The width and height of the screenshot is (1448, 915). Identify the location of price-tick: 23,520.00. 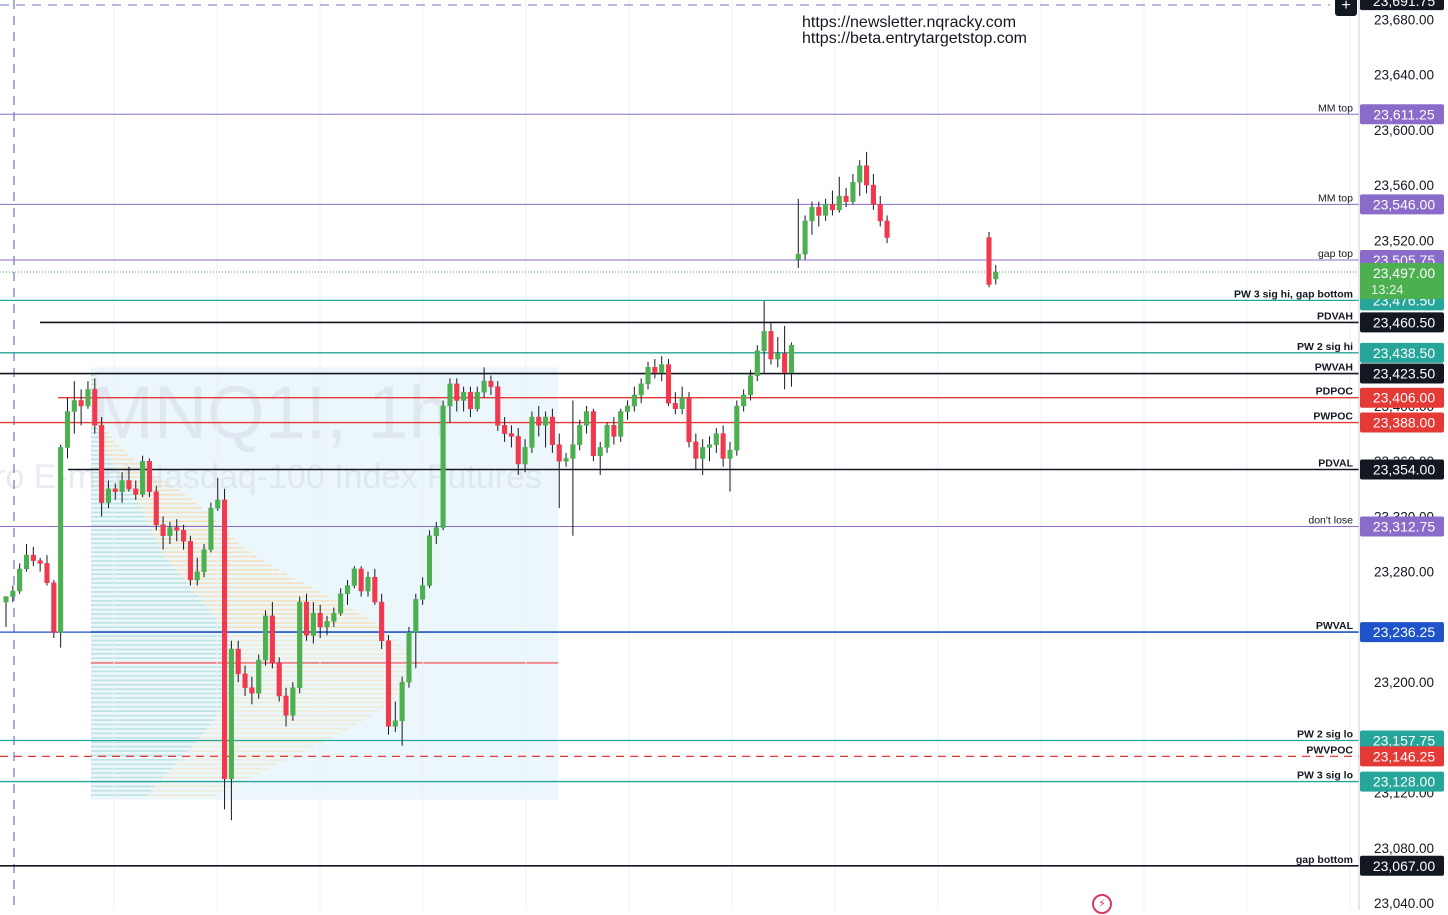
(1404, 240).